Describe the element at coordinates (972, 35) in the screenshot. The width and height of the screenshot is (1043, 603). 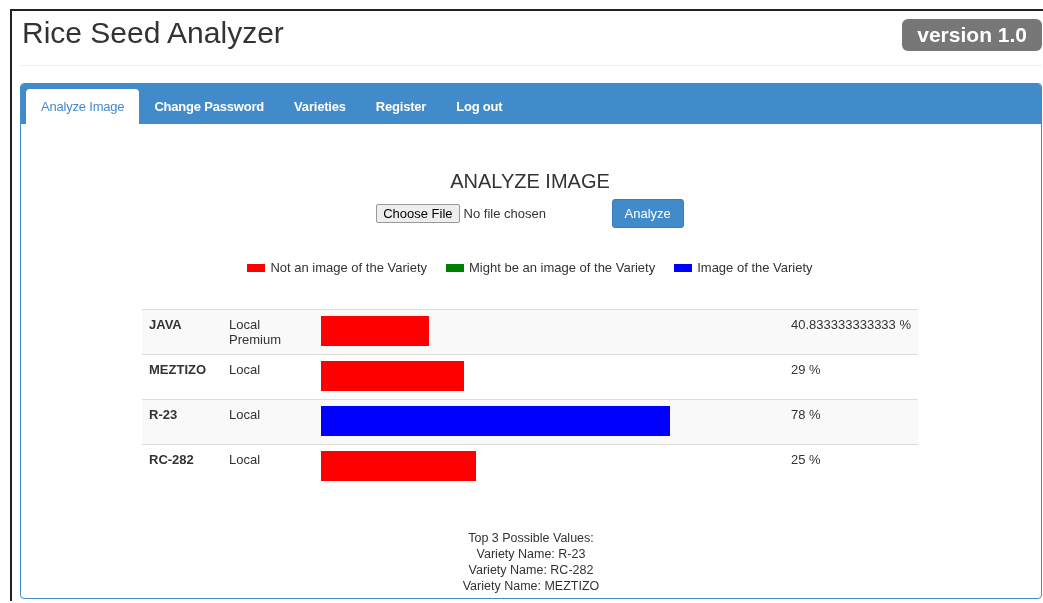
I see `version-badge: version 1.0` at that location.